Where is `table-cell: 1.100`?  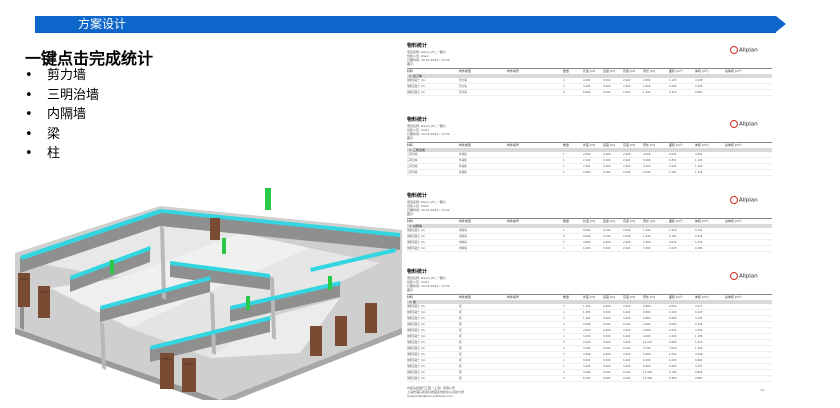
table-cell: 1.100 is located at coordinates (587, 306).